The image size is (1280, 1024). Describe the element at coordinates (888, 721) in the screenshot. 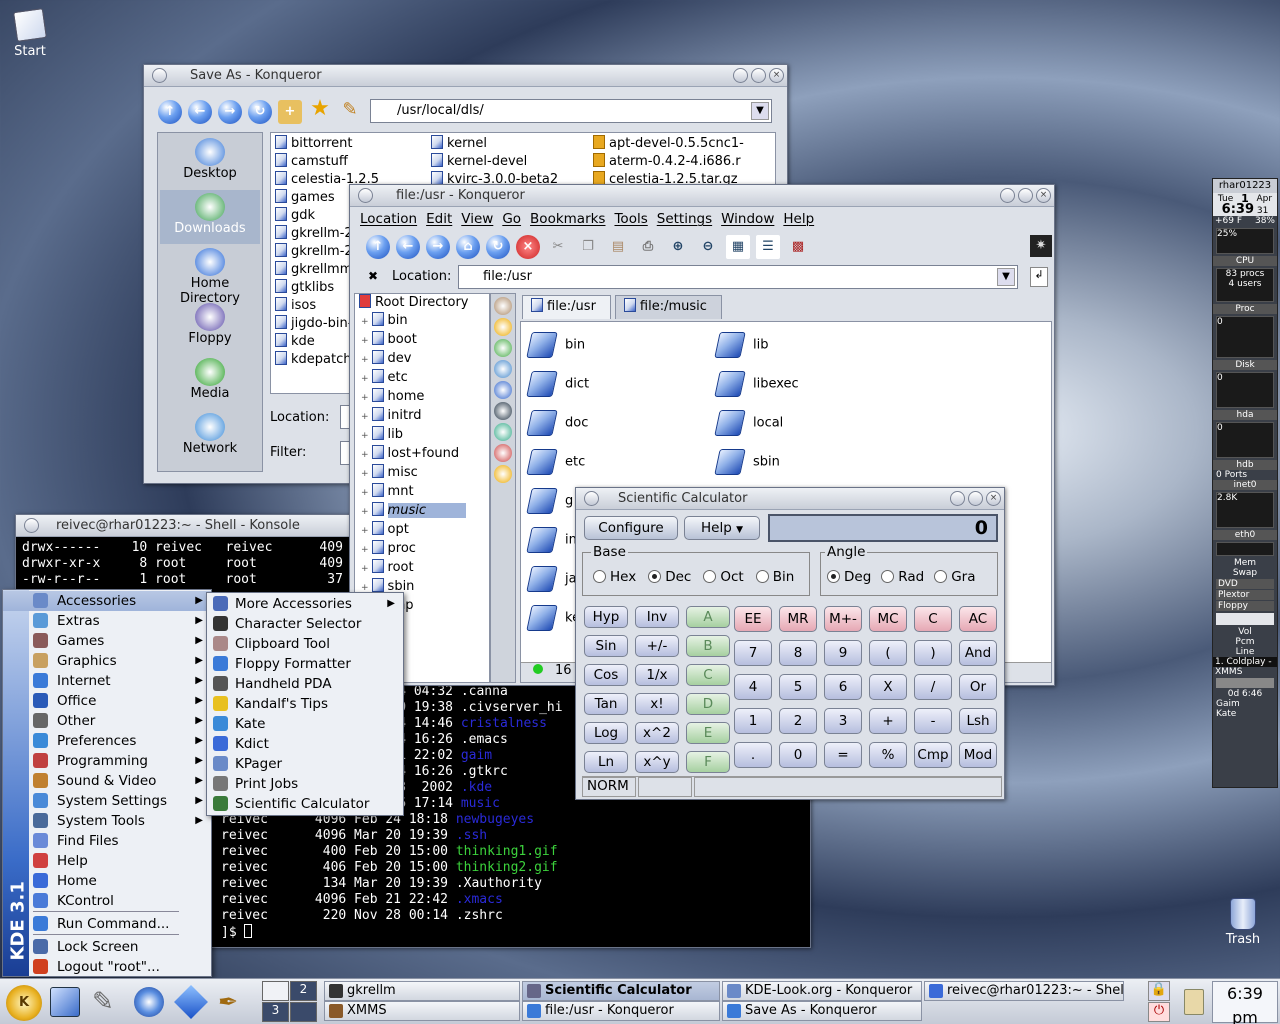

I see `key-_: +` at that location.